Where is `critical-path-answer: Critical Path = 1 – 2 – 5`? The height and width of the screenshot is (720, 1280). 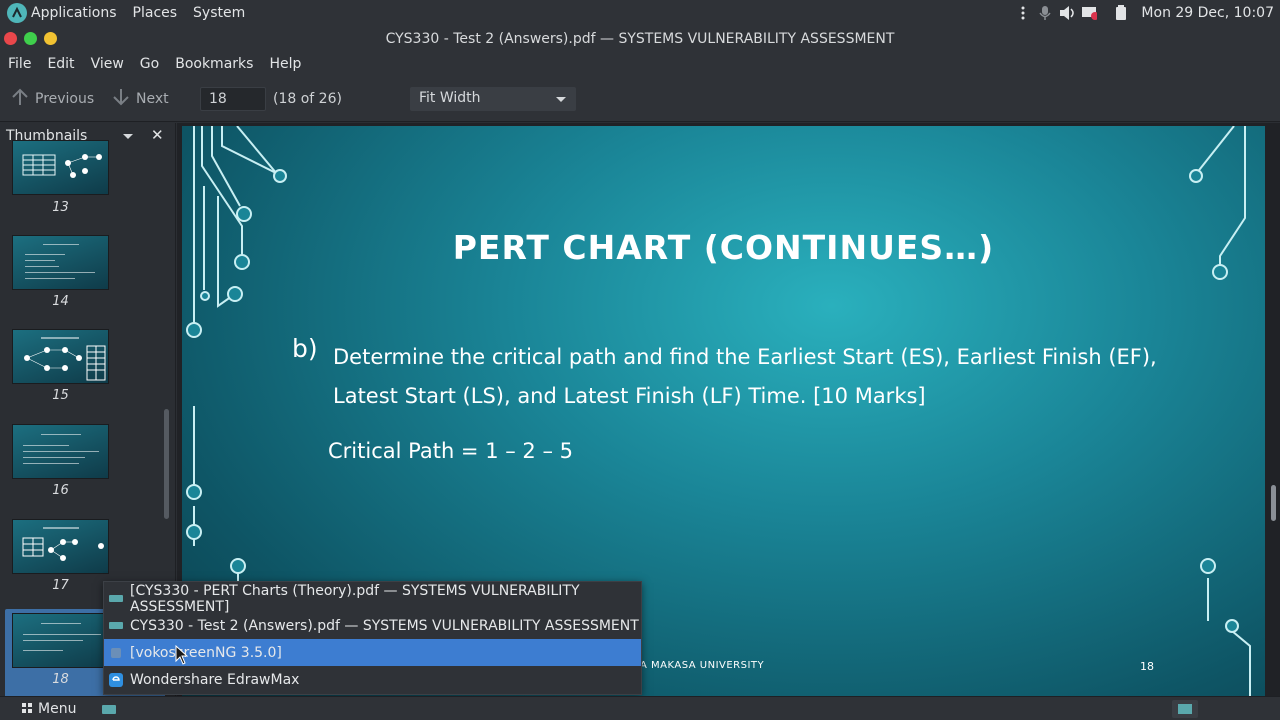 critical-path-answer: Critical Path = 1 – 2 – 5 is located at coordinates (450, 451).